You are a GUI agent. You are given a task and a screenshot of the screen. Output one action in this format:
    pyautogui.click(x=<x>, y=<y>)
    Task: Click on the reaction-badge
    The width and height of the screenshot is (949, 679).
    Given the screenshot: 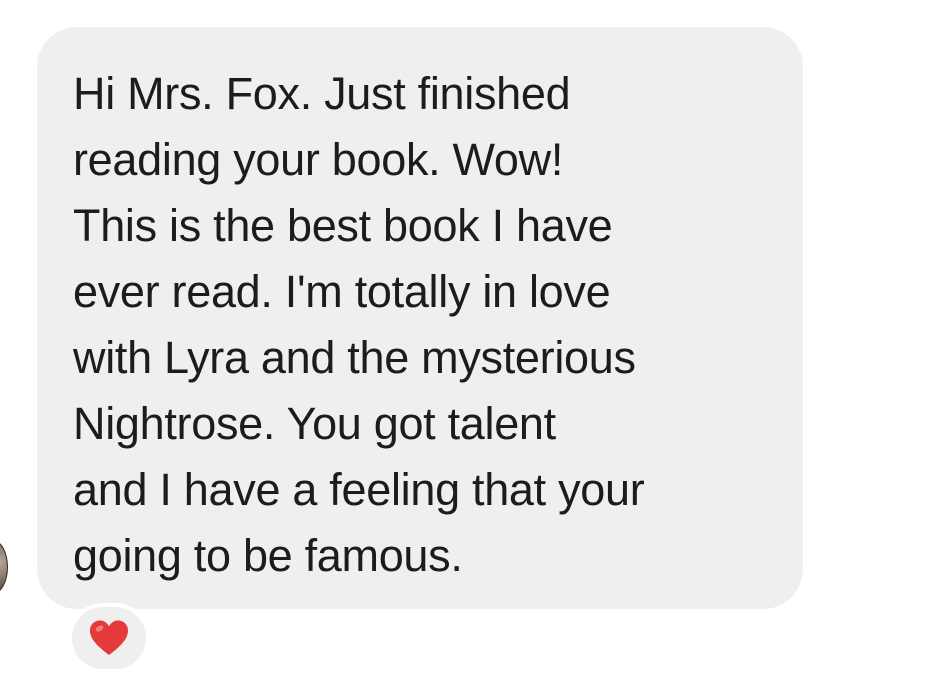 What is the action you would take?
    pyautogui.click(x=109, y=638)
    